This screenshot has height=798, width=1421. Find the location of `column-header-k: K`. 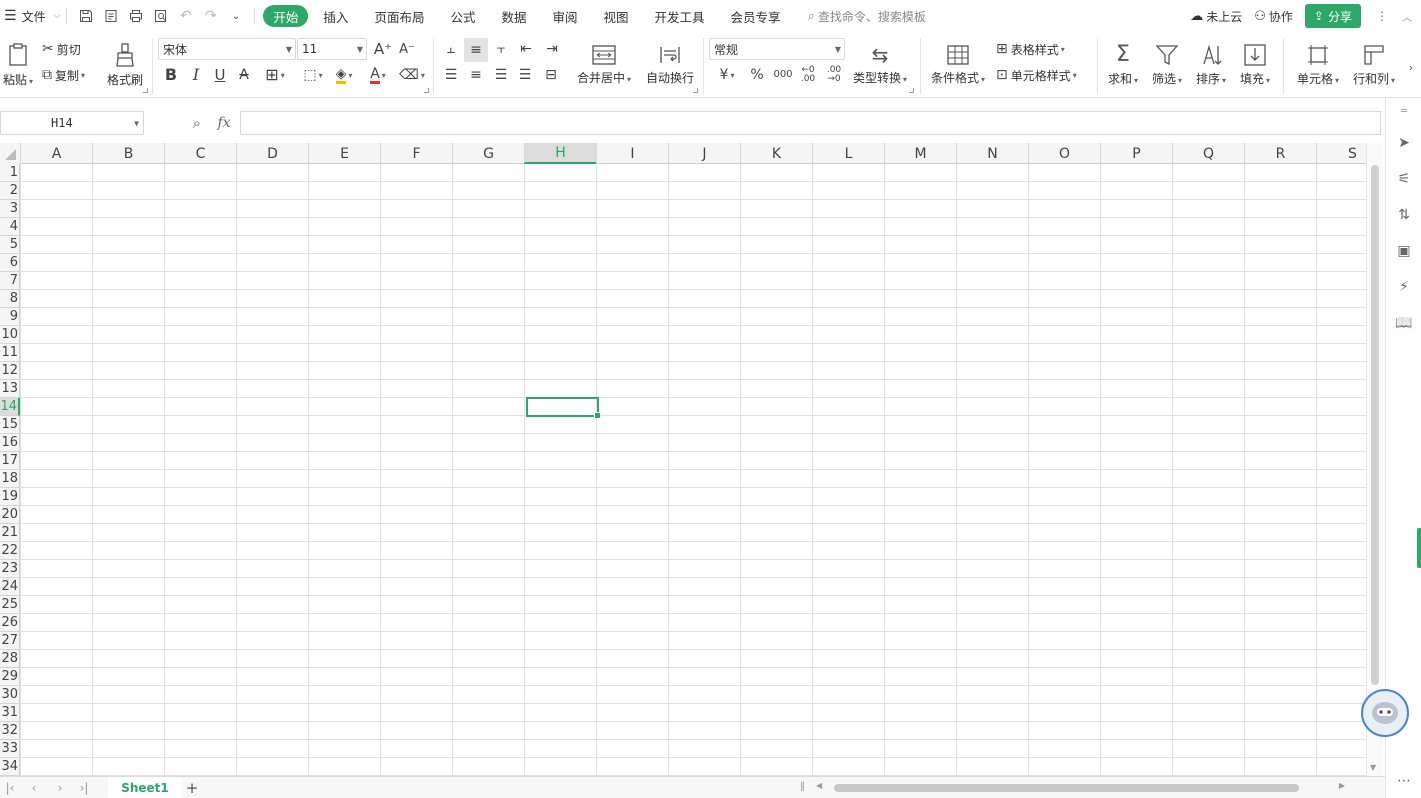

column-header-k: K is located at coordinates (776, 153).